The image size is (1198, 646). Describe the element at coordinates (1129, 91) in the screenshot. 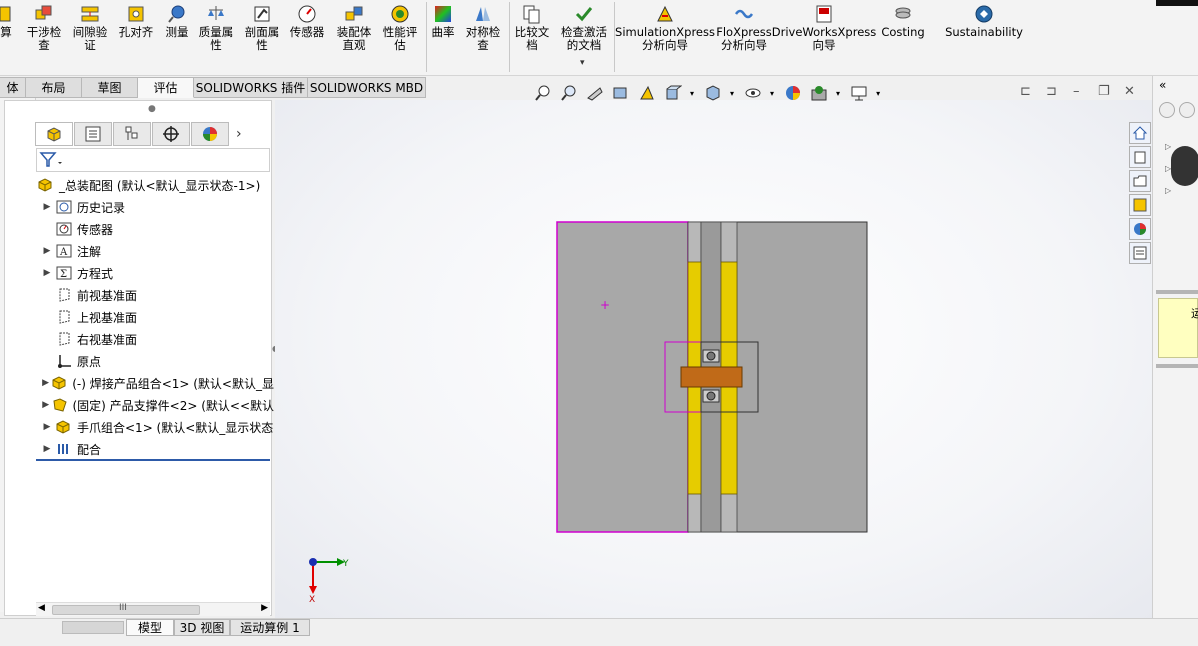

I see `close-icon: ✕` at that location.